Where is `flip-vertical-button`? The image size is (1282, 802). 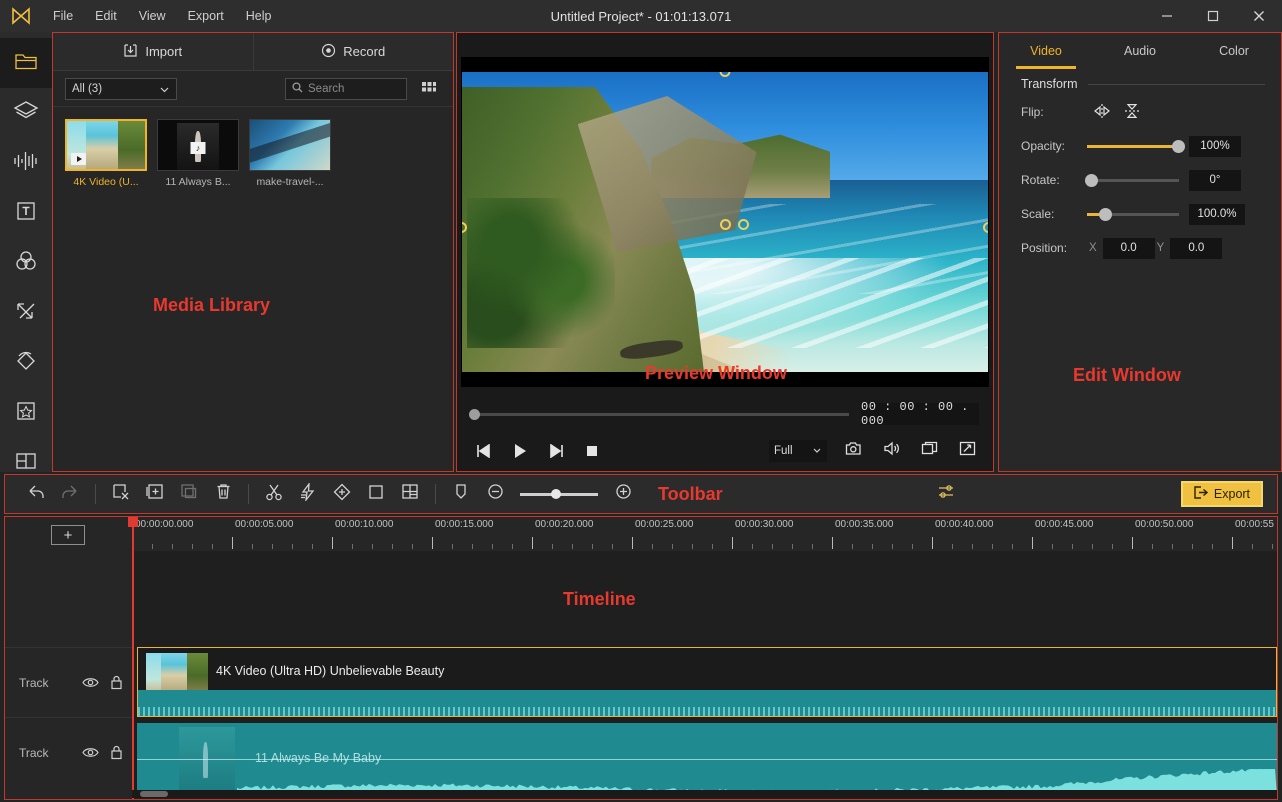 flip-vertical-button is located at coordinates (1132, 112).